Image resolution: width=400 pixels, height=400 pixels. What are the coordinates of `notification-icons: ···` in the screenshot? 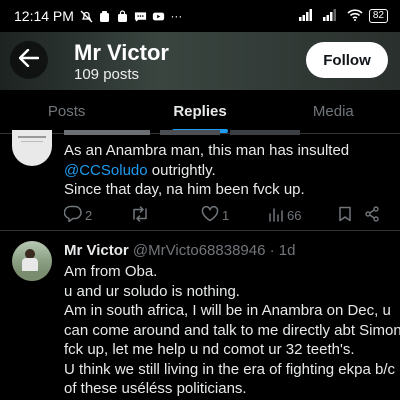 It's located at (131, 16).